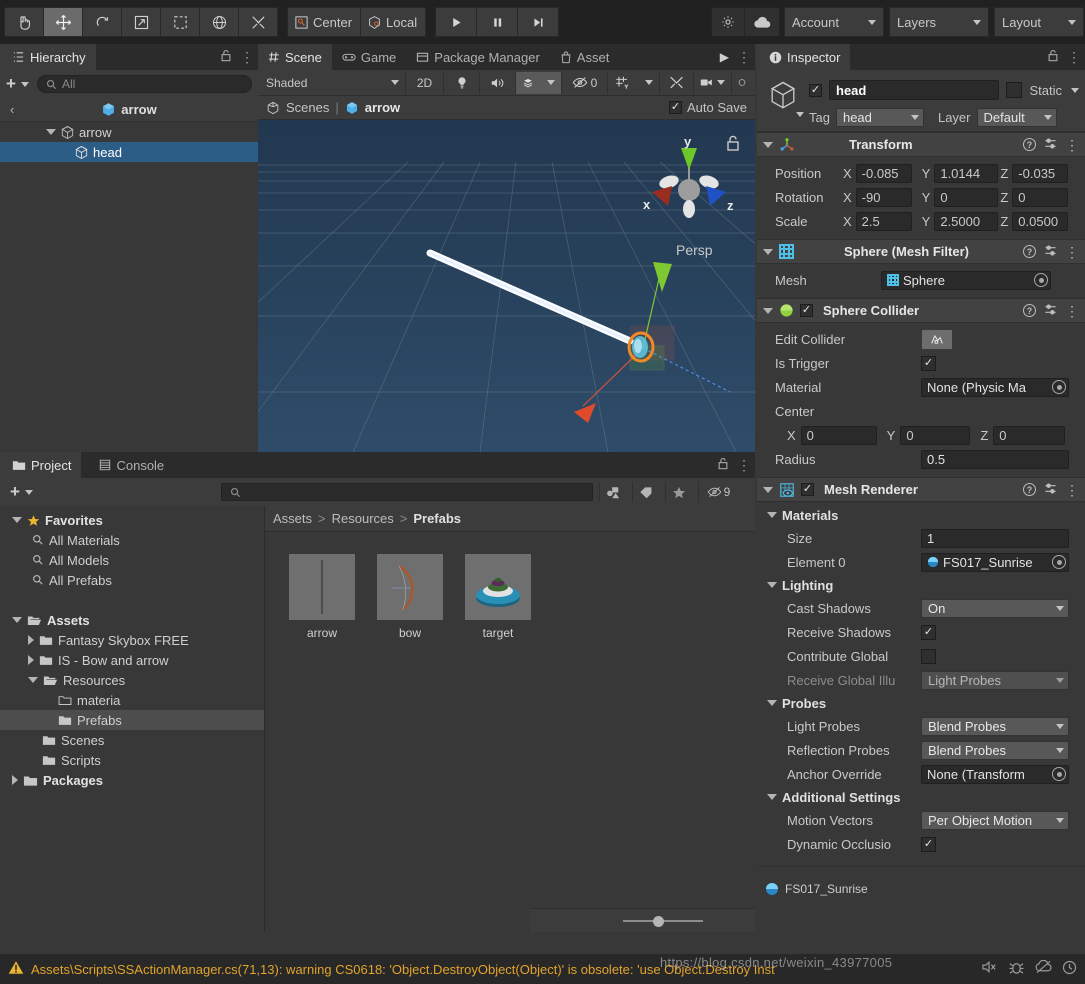  Describe the element at coordinates (24, 22) in the screenshot. I see `hand-tool-button` at that location.